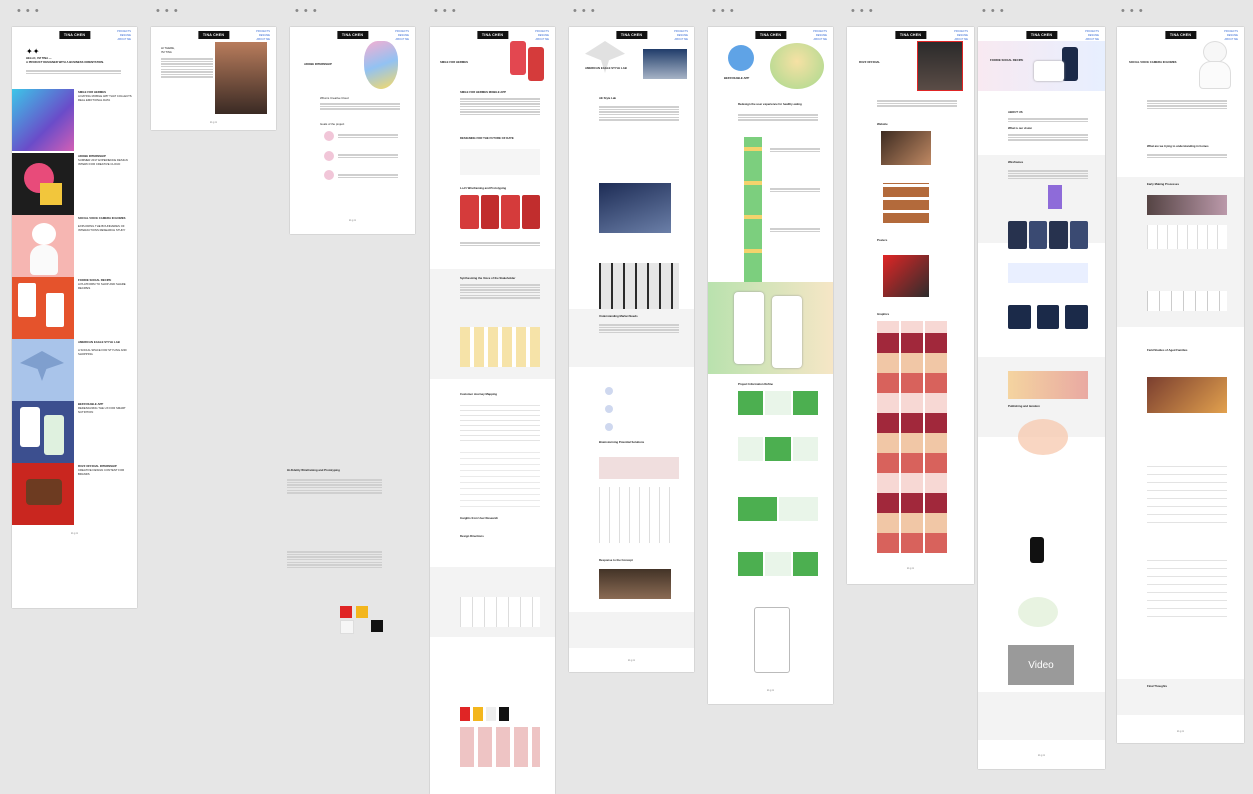 The height and width of the screenshot is (794, 1253). What do you see at coordinates (483, 188) in the screenshot?
I see `hermes-section6: Lo-Fi Wireframing and Prototyping` at bounding box center [483, 188].